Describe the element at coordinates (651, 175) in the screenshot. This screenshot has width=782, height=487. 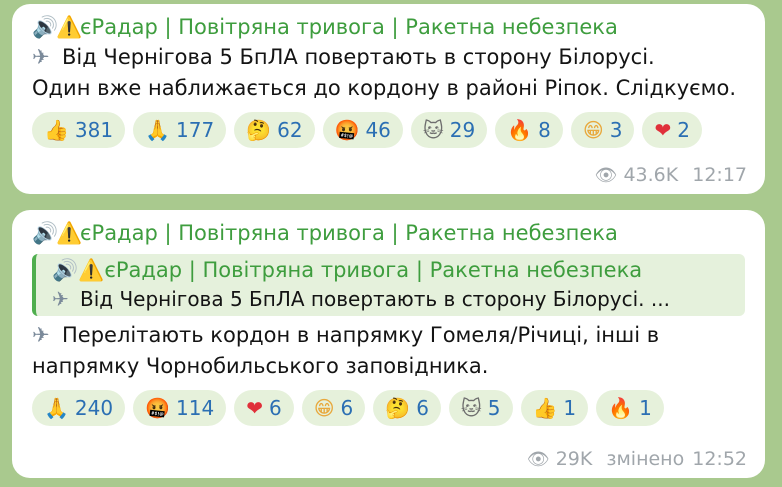
I see `view-count: 43.6K` at that location.